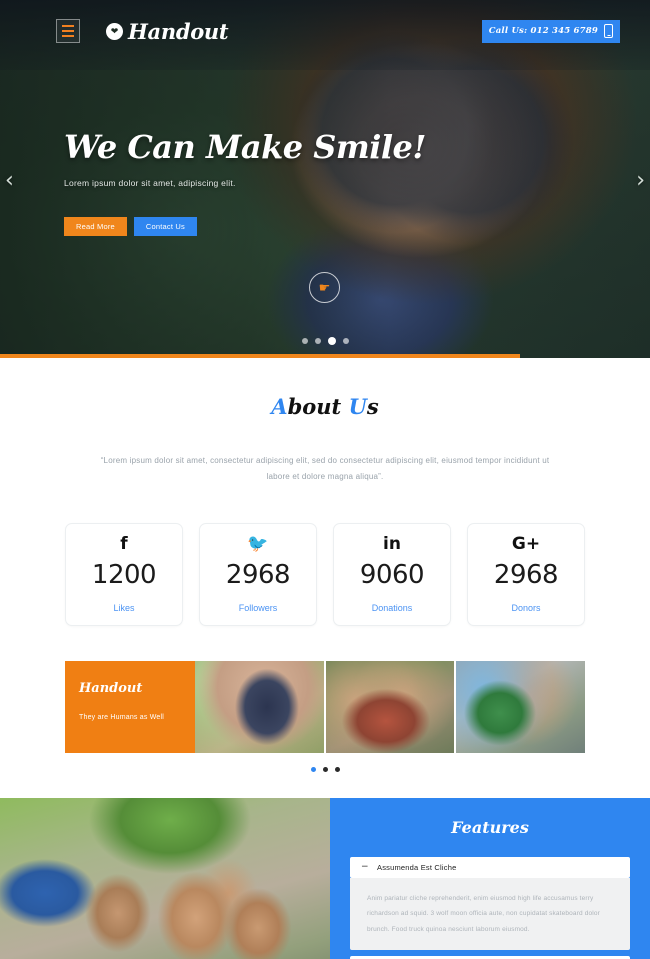  Describe the element at coordinates (520, 707) in the screenshot. I see `gallery-image-two-children` at that location.